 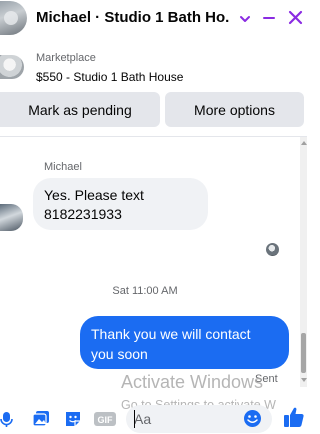 What do you see at coordinates (171, 334) in the screenshot?
I see `outgoing-line-1: Thank you we will contact` at bounding box center [171, 334].